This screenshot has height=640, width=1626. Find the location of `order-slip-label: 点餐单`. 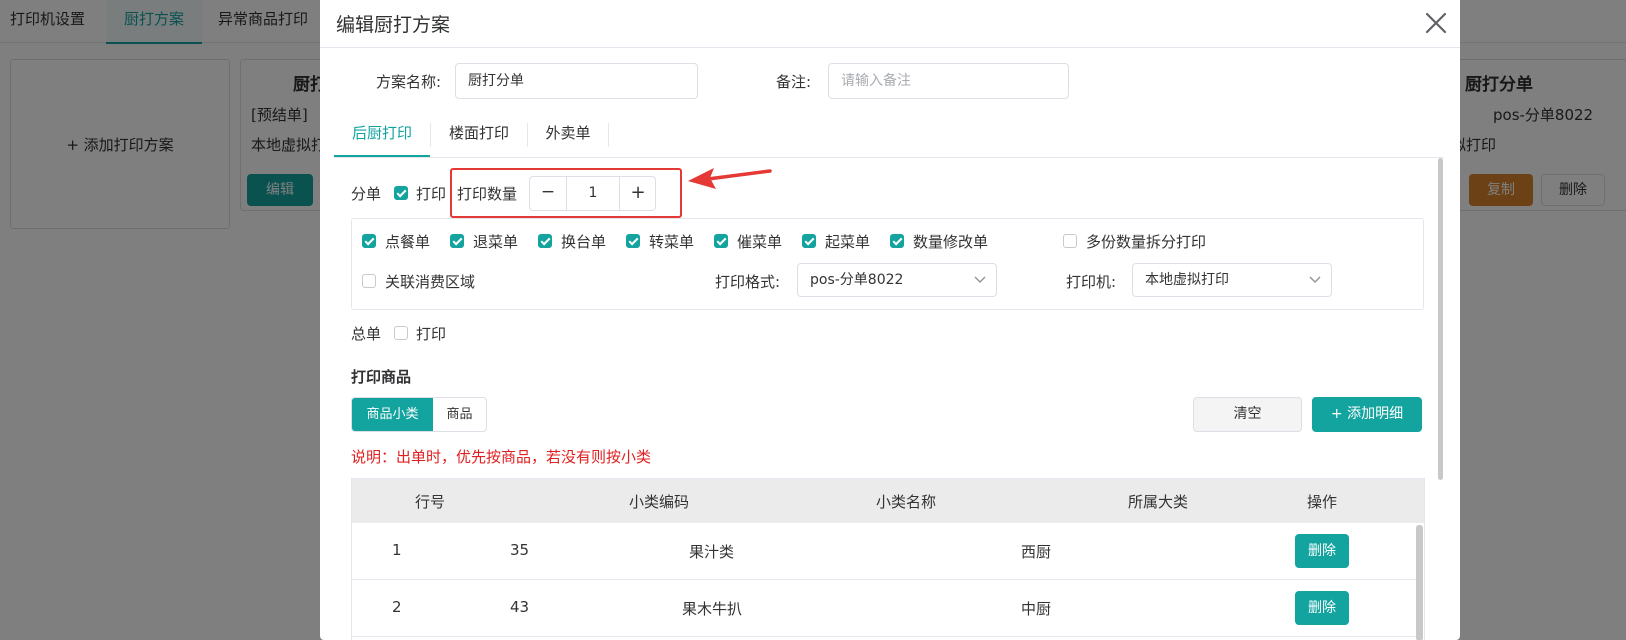

order-slip-label: 点餐单 is located at coordinates (408, 242).